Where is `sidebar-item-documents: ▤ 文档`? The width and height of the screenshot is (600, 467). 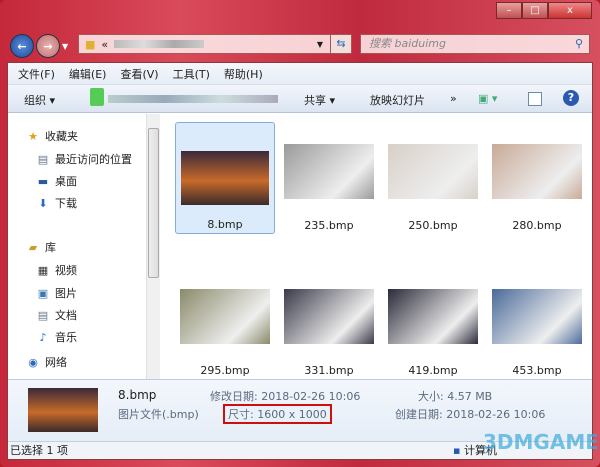
sidebar-item-documents: ▤ 文档 is located at coordinates (56, 315).